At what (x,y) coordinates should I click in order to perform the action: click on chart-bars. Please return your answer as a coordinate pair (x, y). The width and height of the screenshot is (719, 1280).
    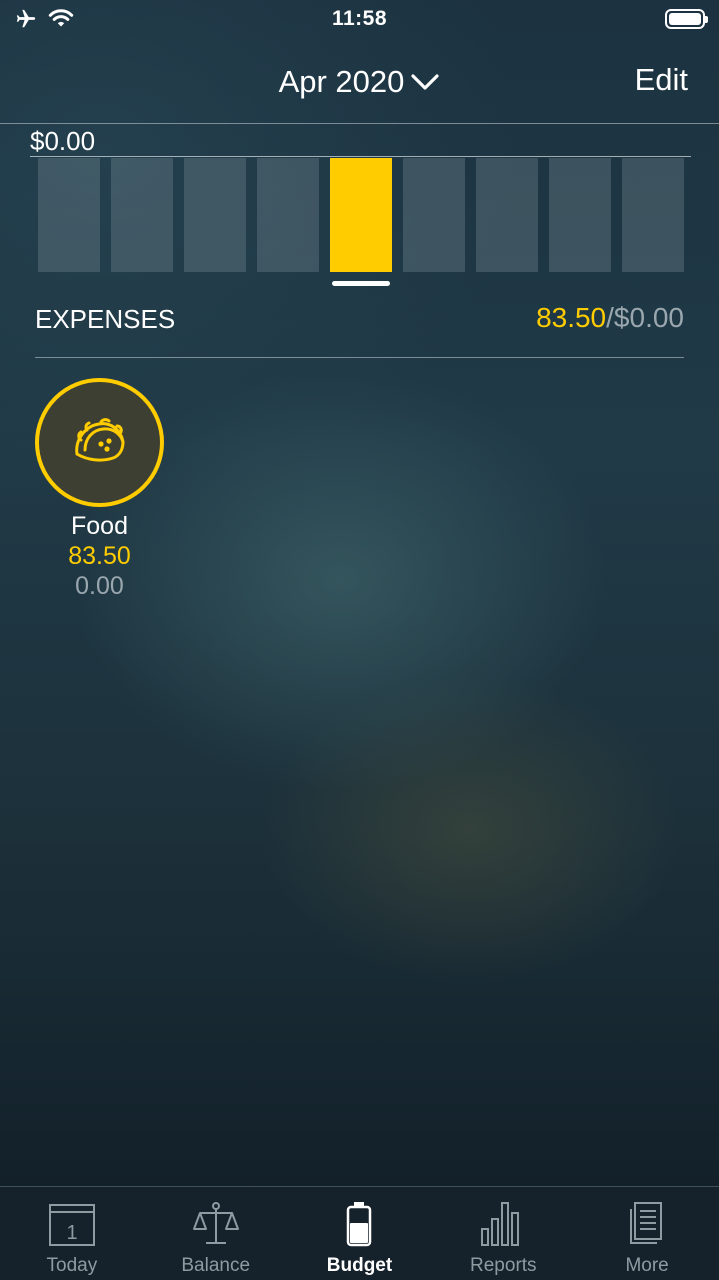
    Looking at the image, I should click on (359, 209).